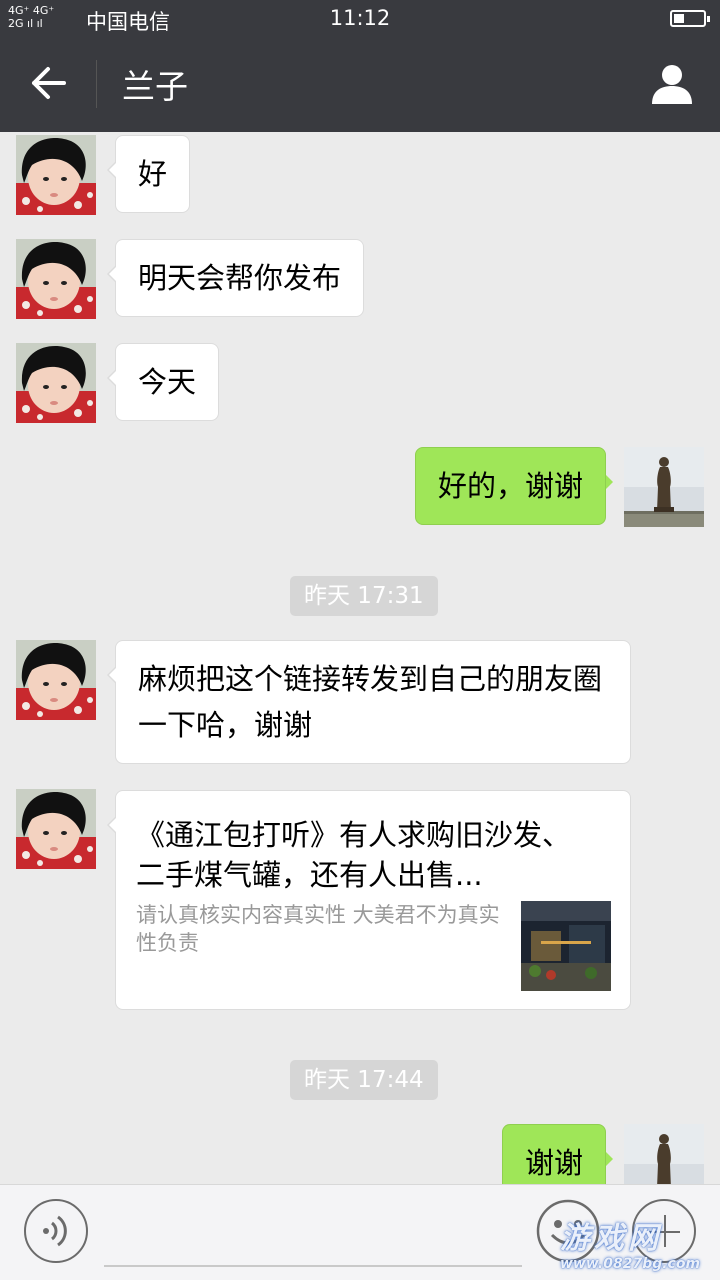  I want to click on message-bubble-outgoing: 好的，谢谢, so click(514, 486).